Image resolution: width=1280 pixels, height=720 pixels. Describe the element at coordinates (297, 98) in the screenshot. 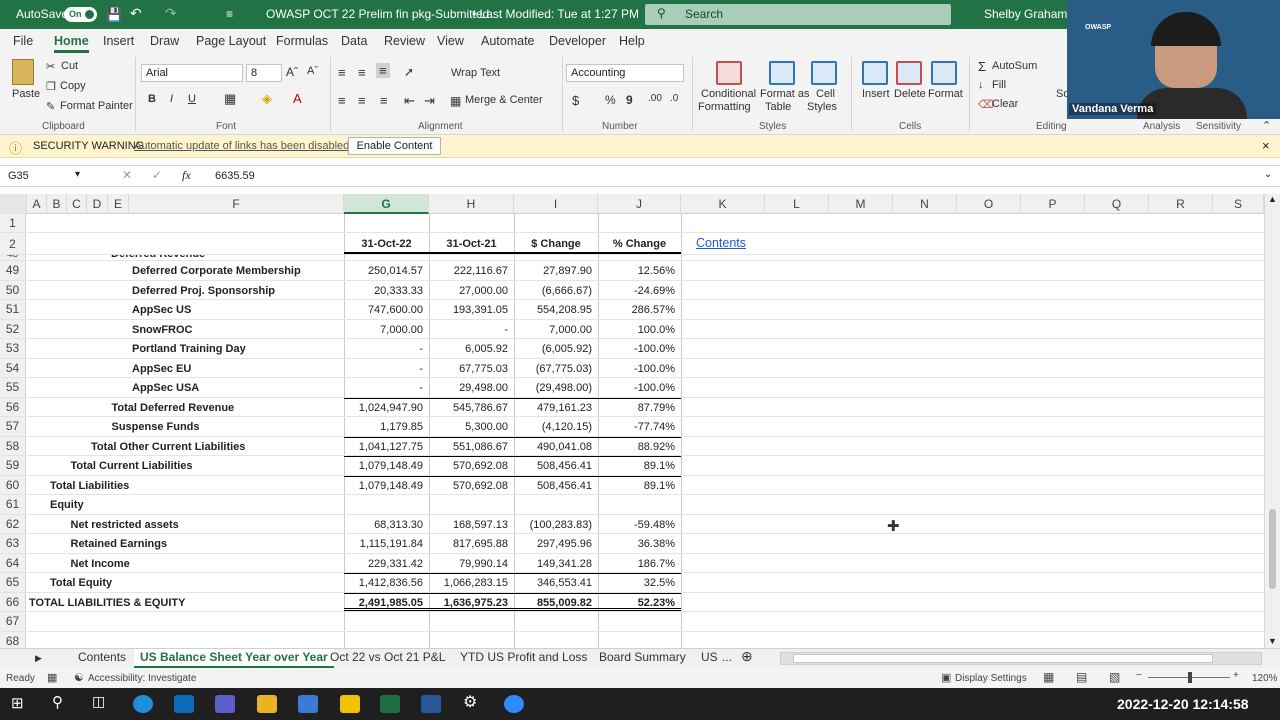

I see `font-color-icon: A` at that location.